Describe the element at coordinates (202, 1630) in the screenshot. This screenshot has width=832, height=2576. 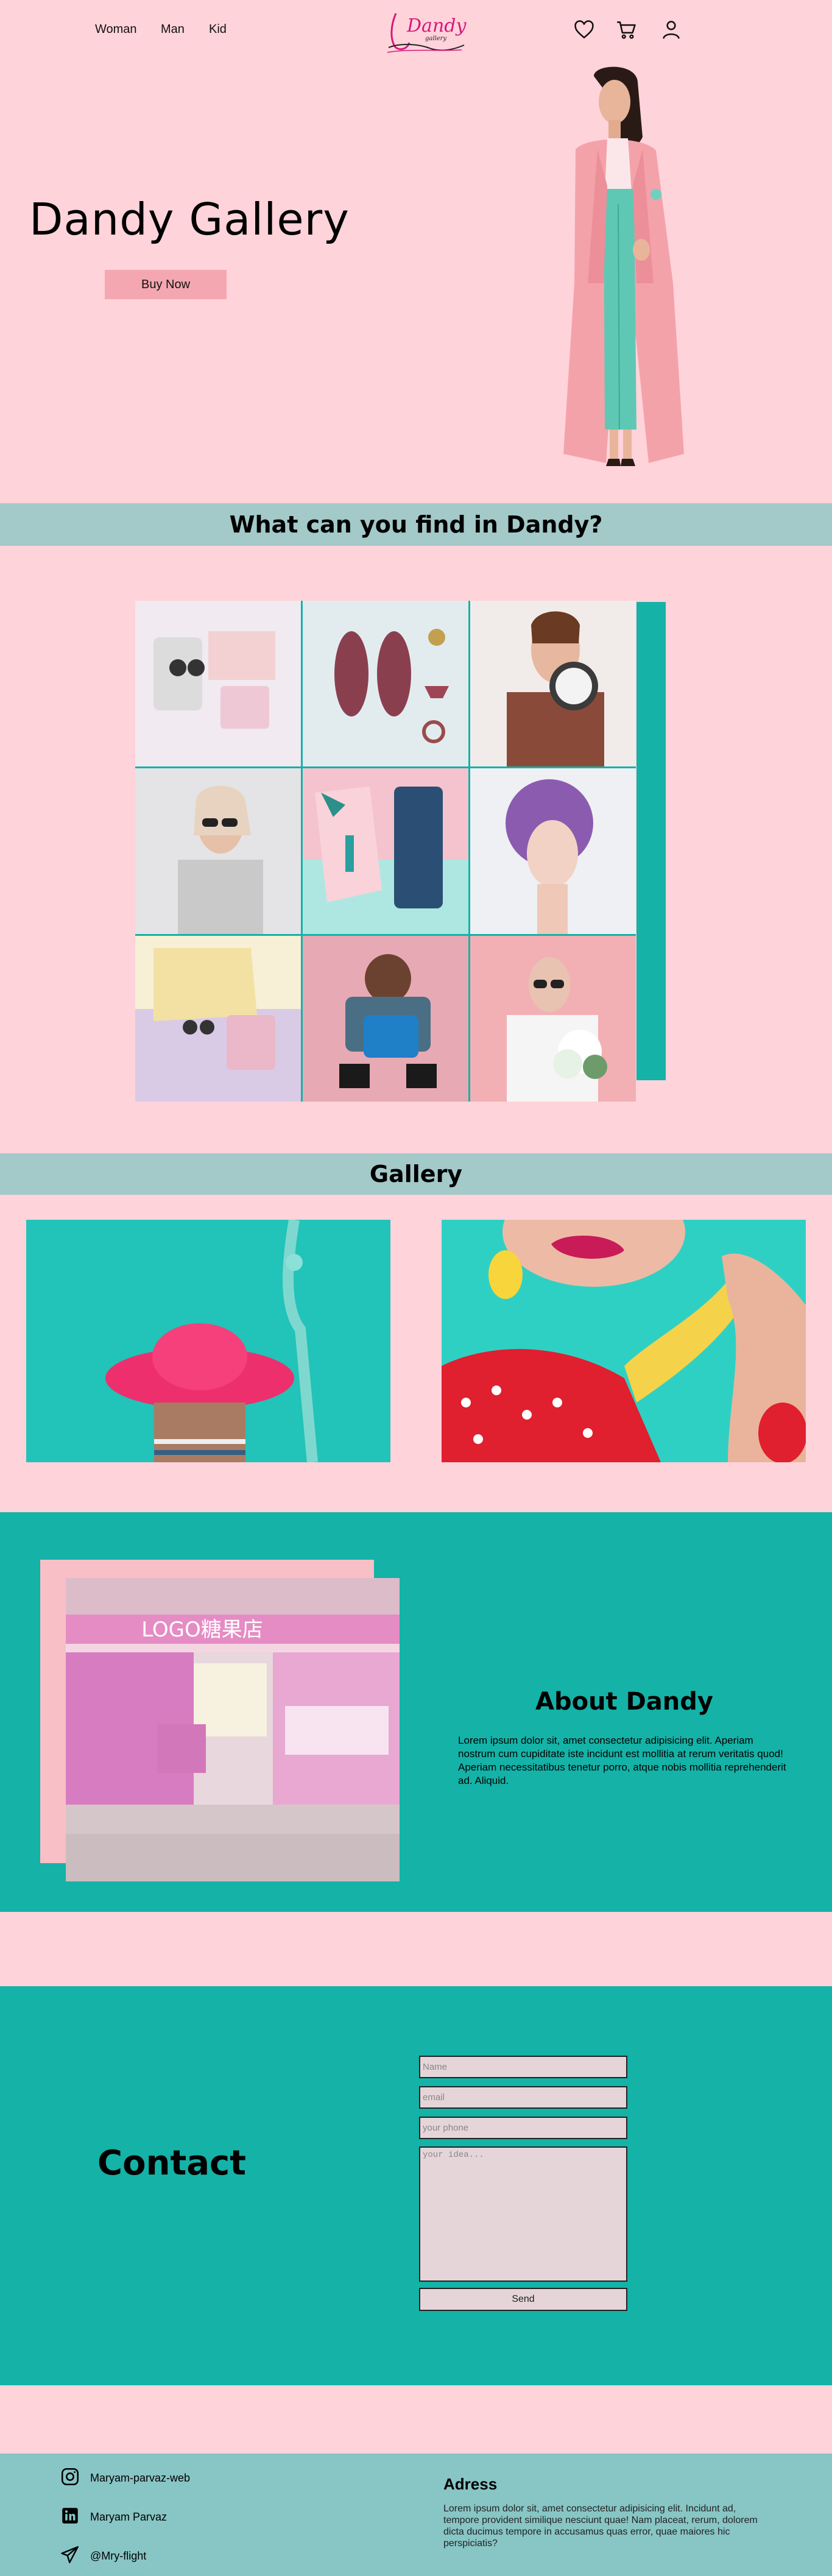
I see `store-sign: LOGO糖果店` at that location.